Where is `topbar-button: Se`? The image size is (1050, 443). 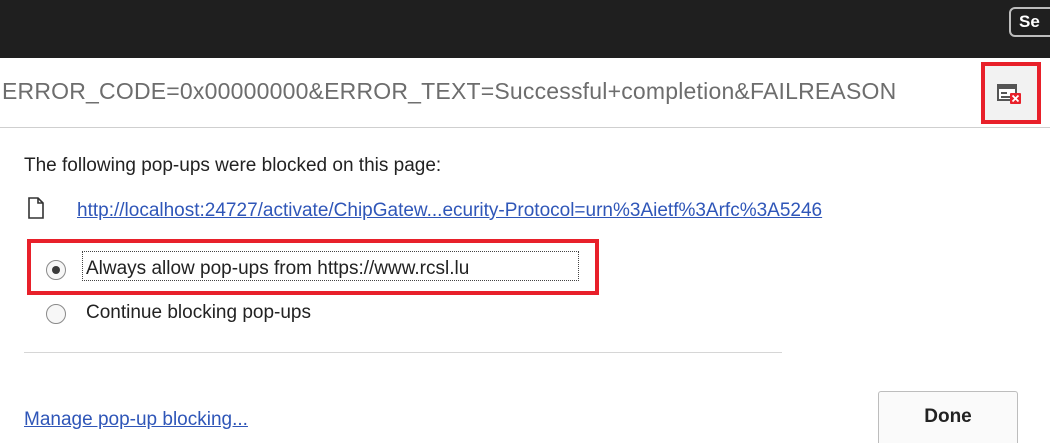
topbar-button: Se is located at coordinates (1029, 22).